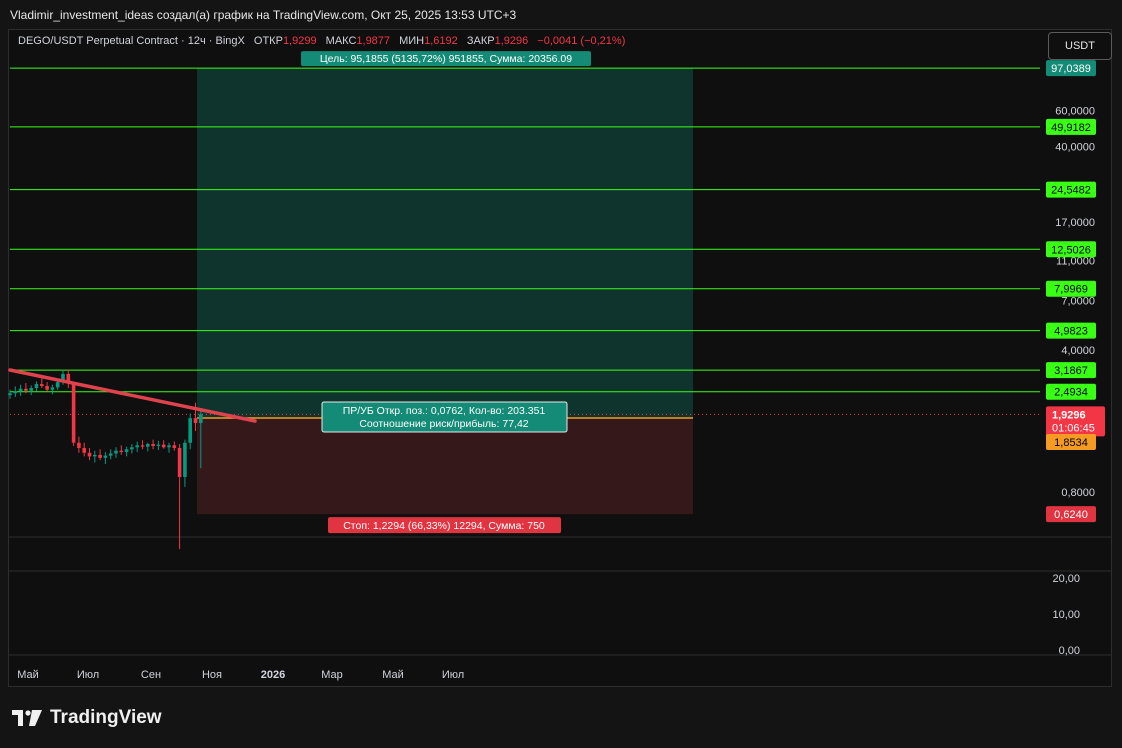 The height and width of the screenshot is (748, 1122). Describe the element at coordinates (1066, 615) in the screenshot. I see `oscillator-tick: 10,00` at that location.